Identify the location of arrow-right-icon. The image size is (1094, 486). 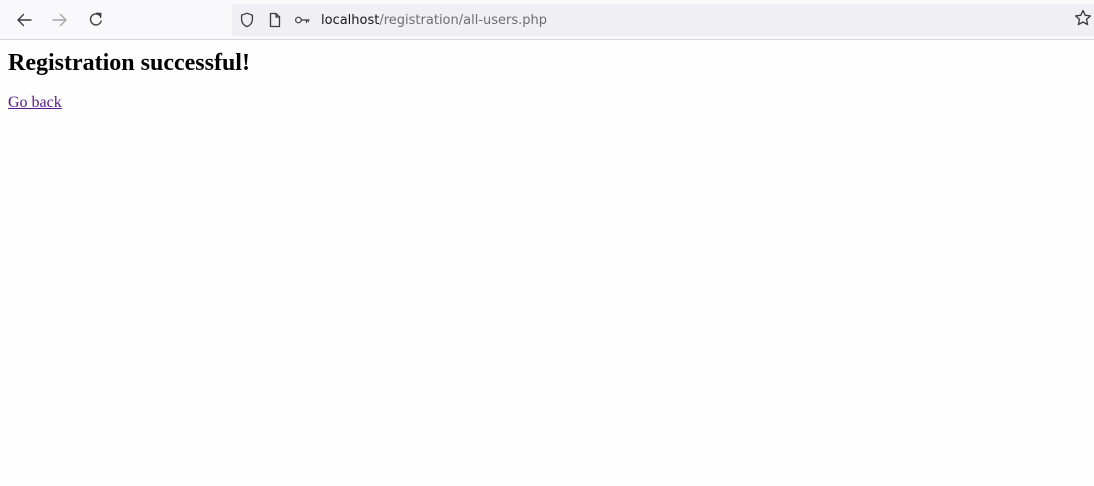
(60, 20).